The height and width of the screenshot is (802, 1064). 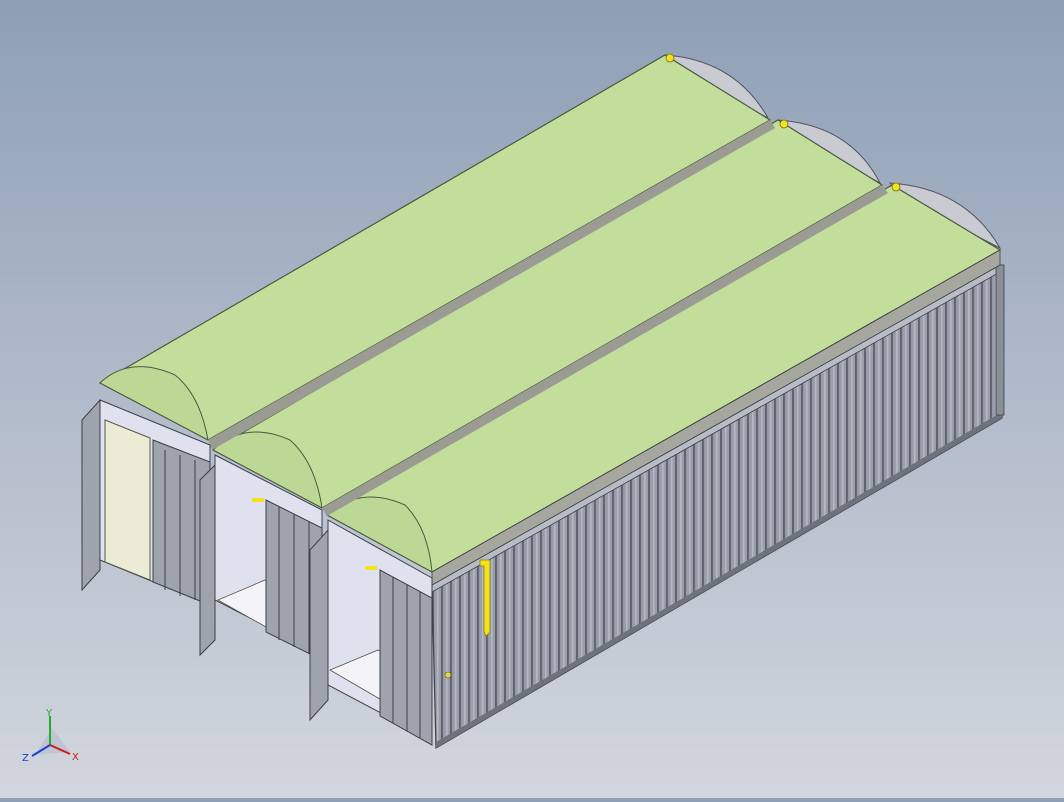 I want to click on side-fitting, so click(x=448, y=675).